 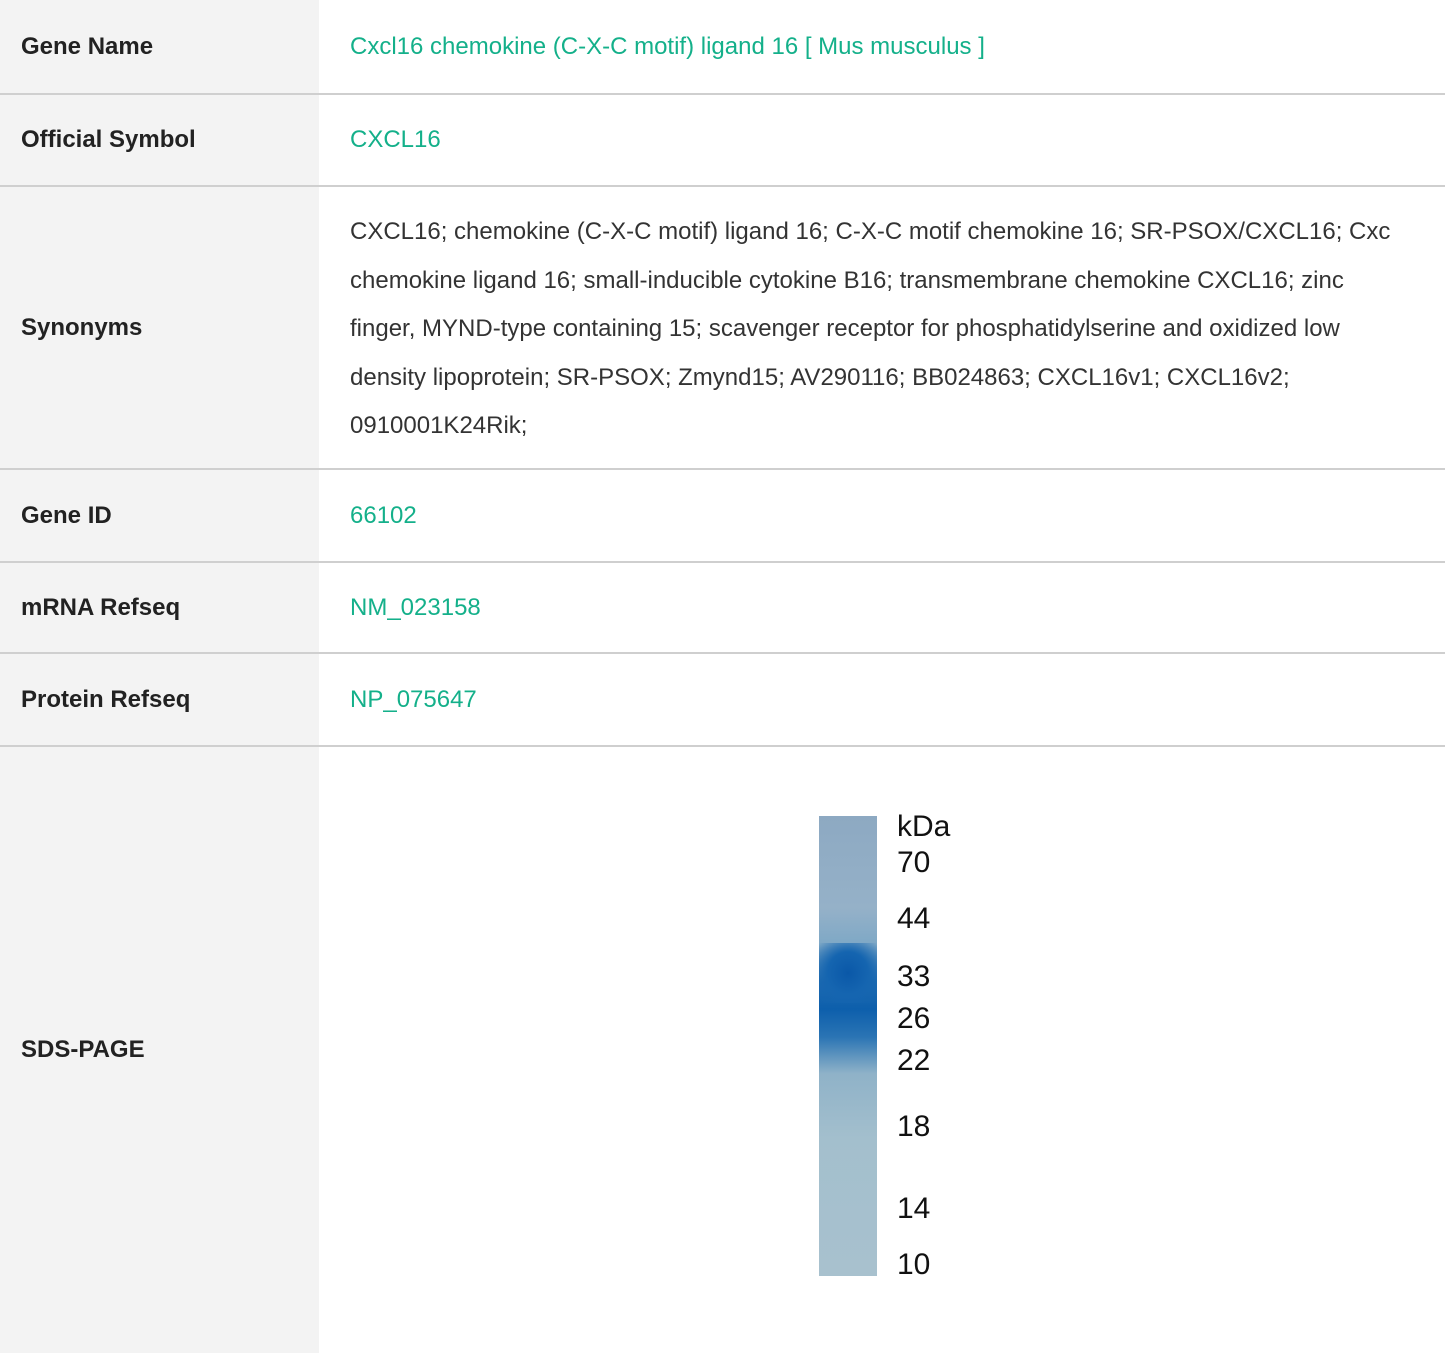 What do you see at coordinates (159, 516) in the screenshot?
I see `gene-id-label: Gene ID` at bounding box center [159, 516].